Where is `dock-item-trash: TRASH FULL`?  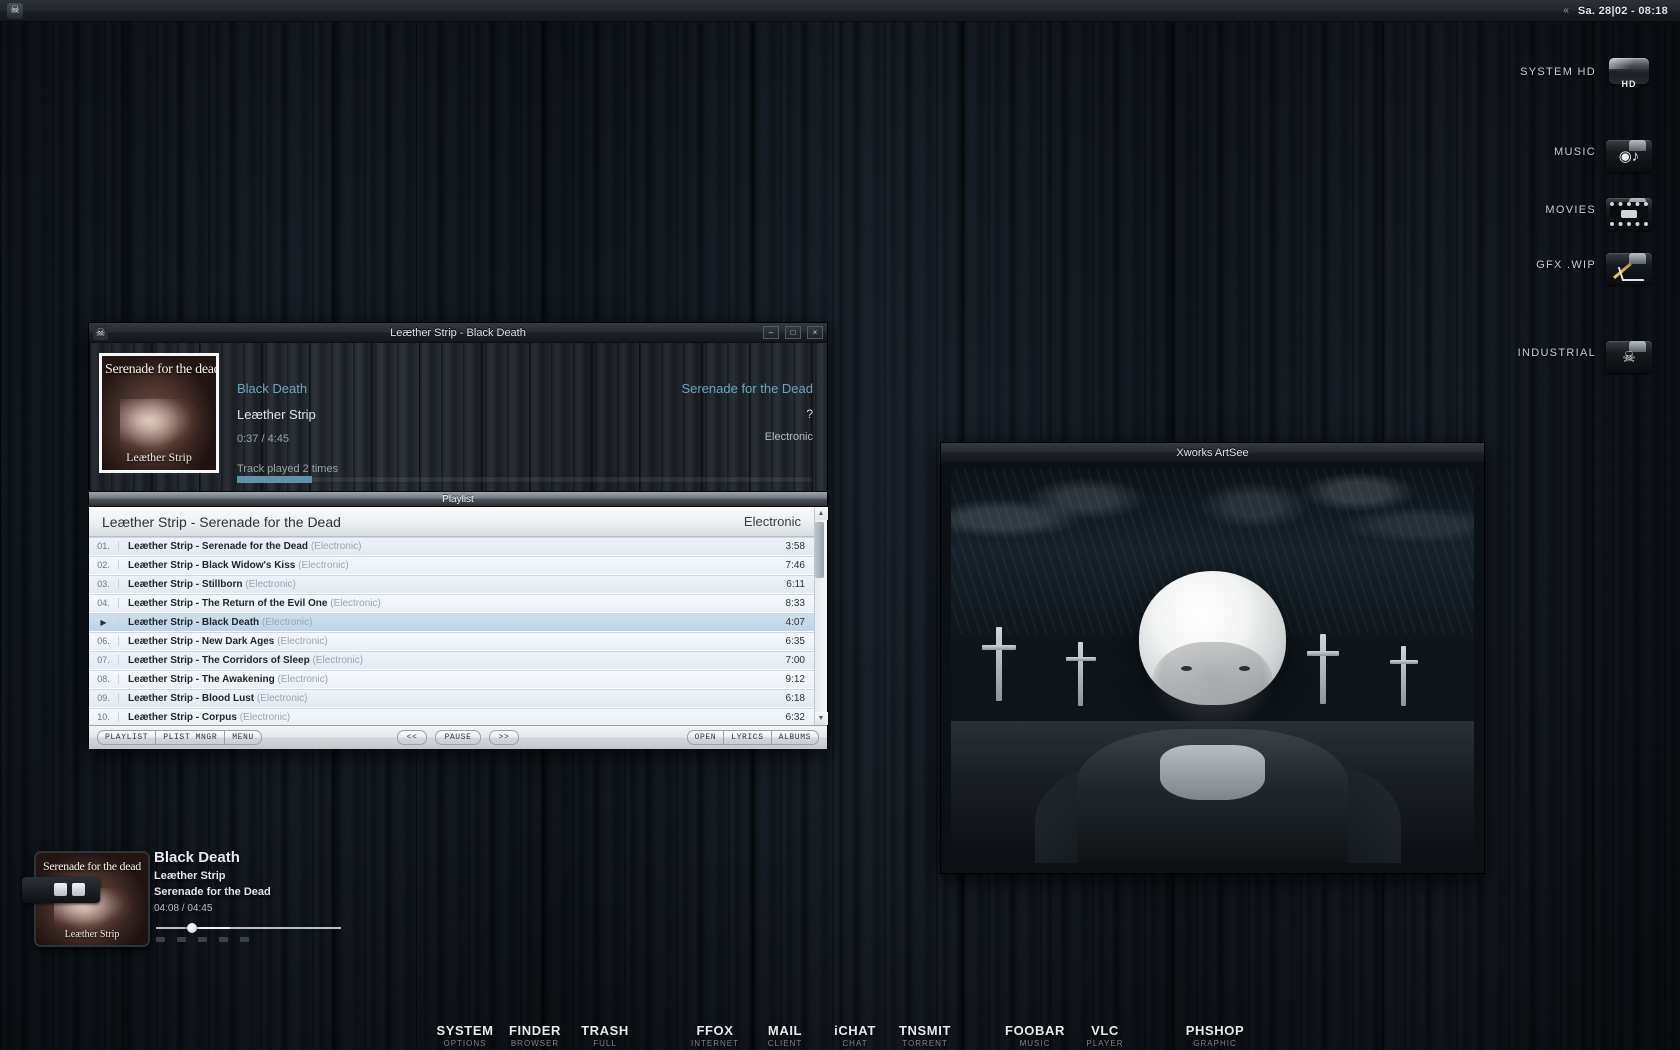
dock-item-trash: TRASH FULL is located at coordinates (605, 1035).